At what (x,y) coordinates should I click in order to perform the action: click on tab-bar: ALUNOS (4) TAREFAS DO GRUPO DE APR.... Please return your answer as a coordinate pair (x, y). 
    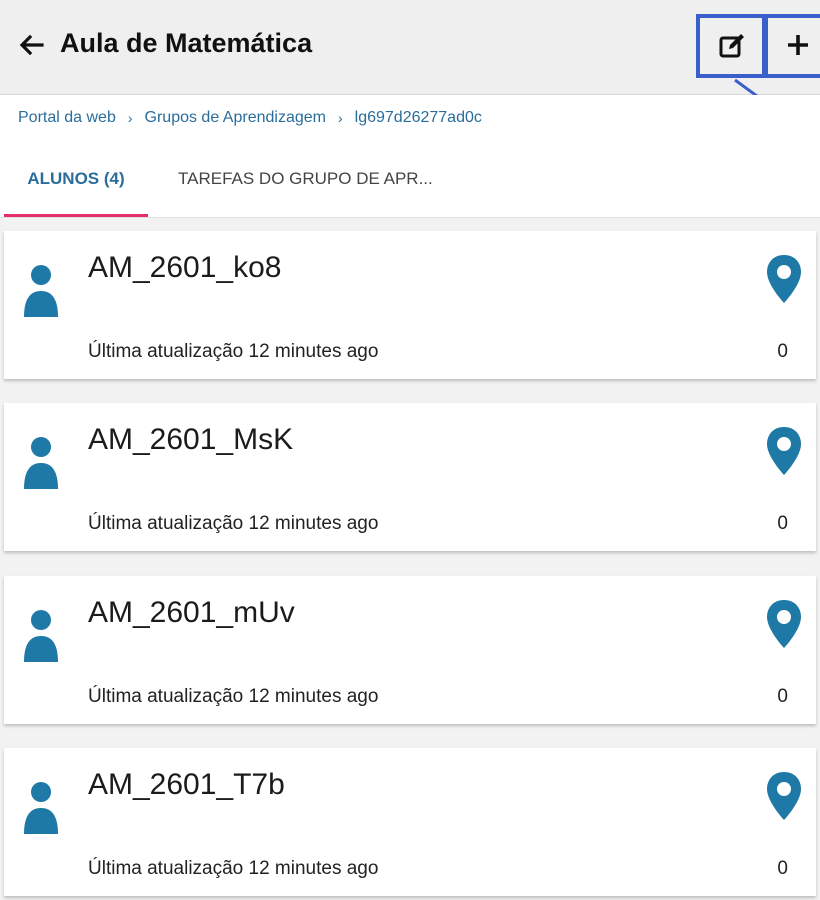
    Looking at the image, I should click on (410, 179).